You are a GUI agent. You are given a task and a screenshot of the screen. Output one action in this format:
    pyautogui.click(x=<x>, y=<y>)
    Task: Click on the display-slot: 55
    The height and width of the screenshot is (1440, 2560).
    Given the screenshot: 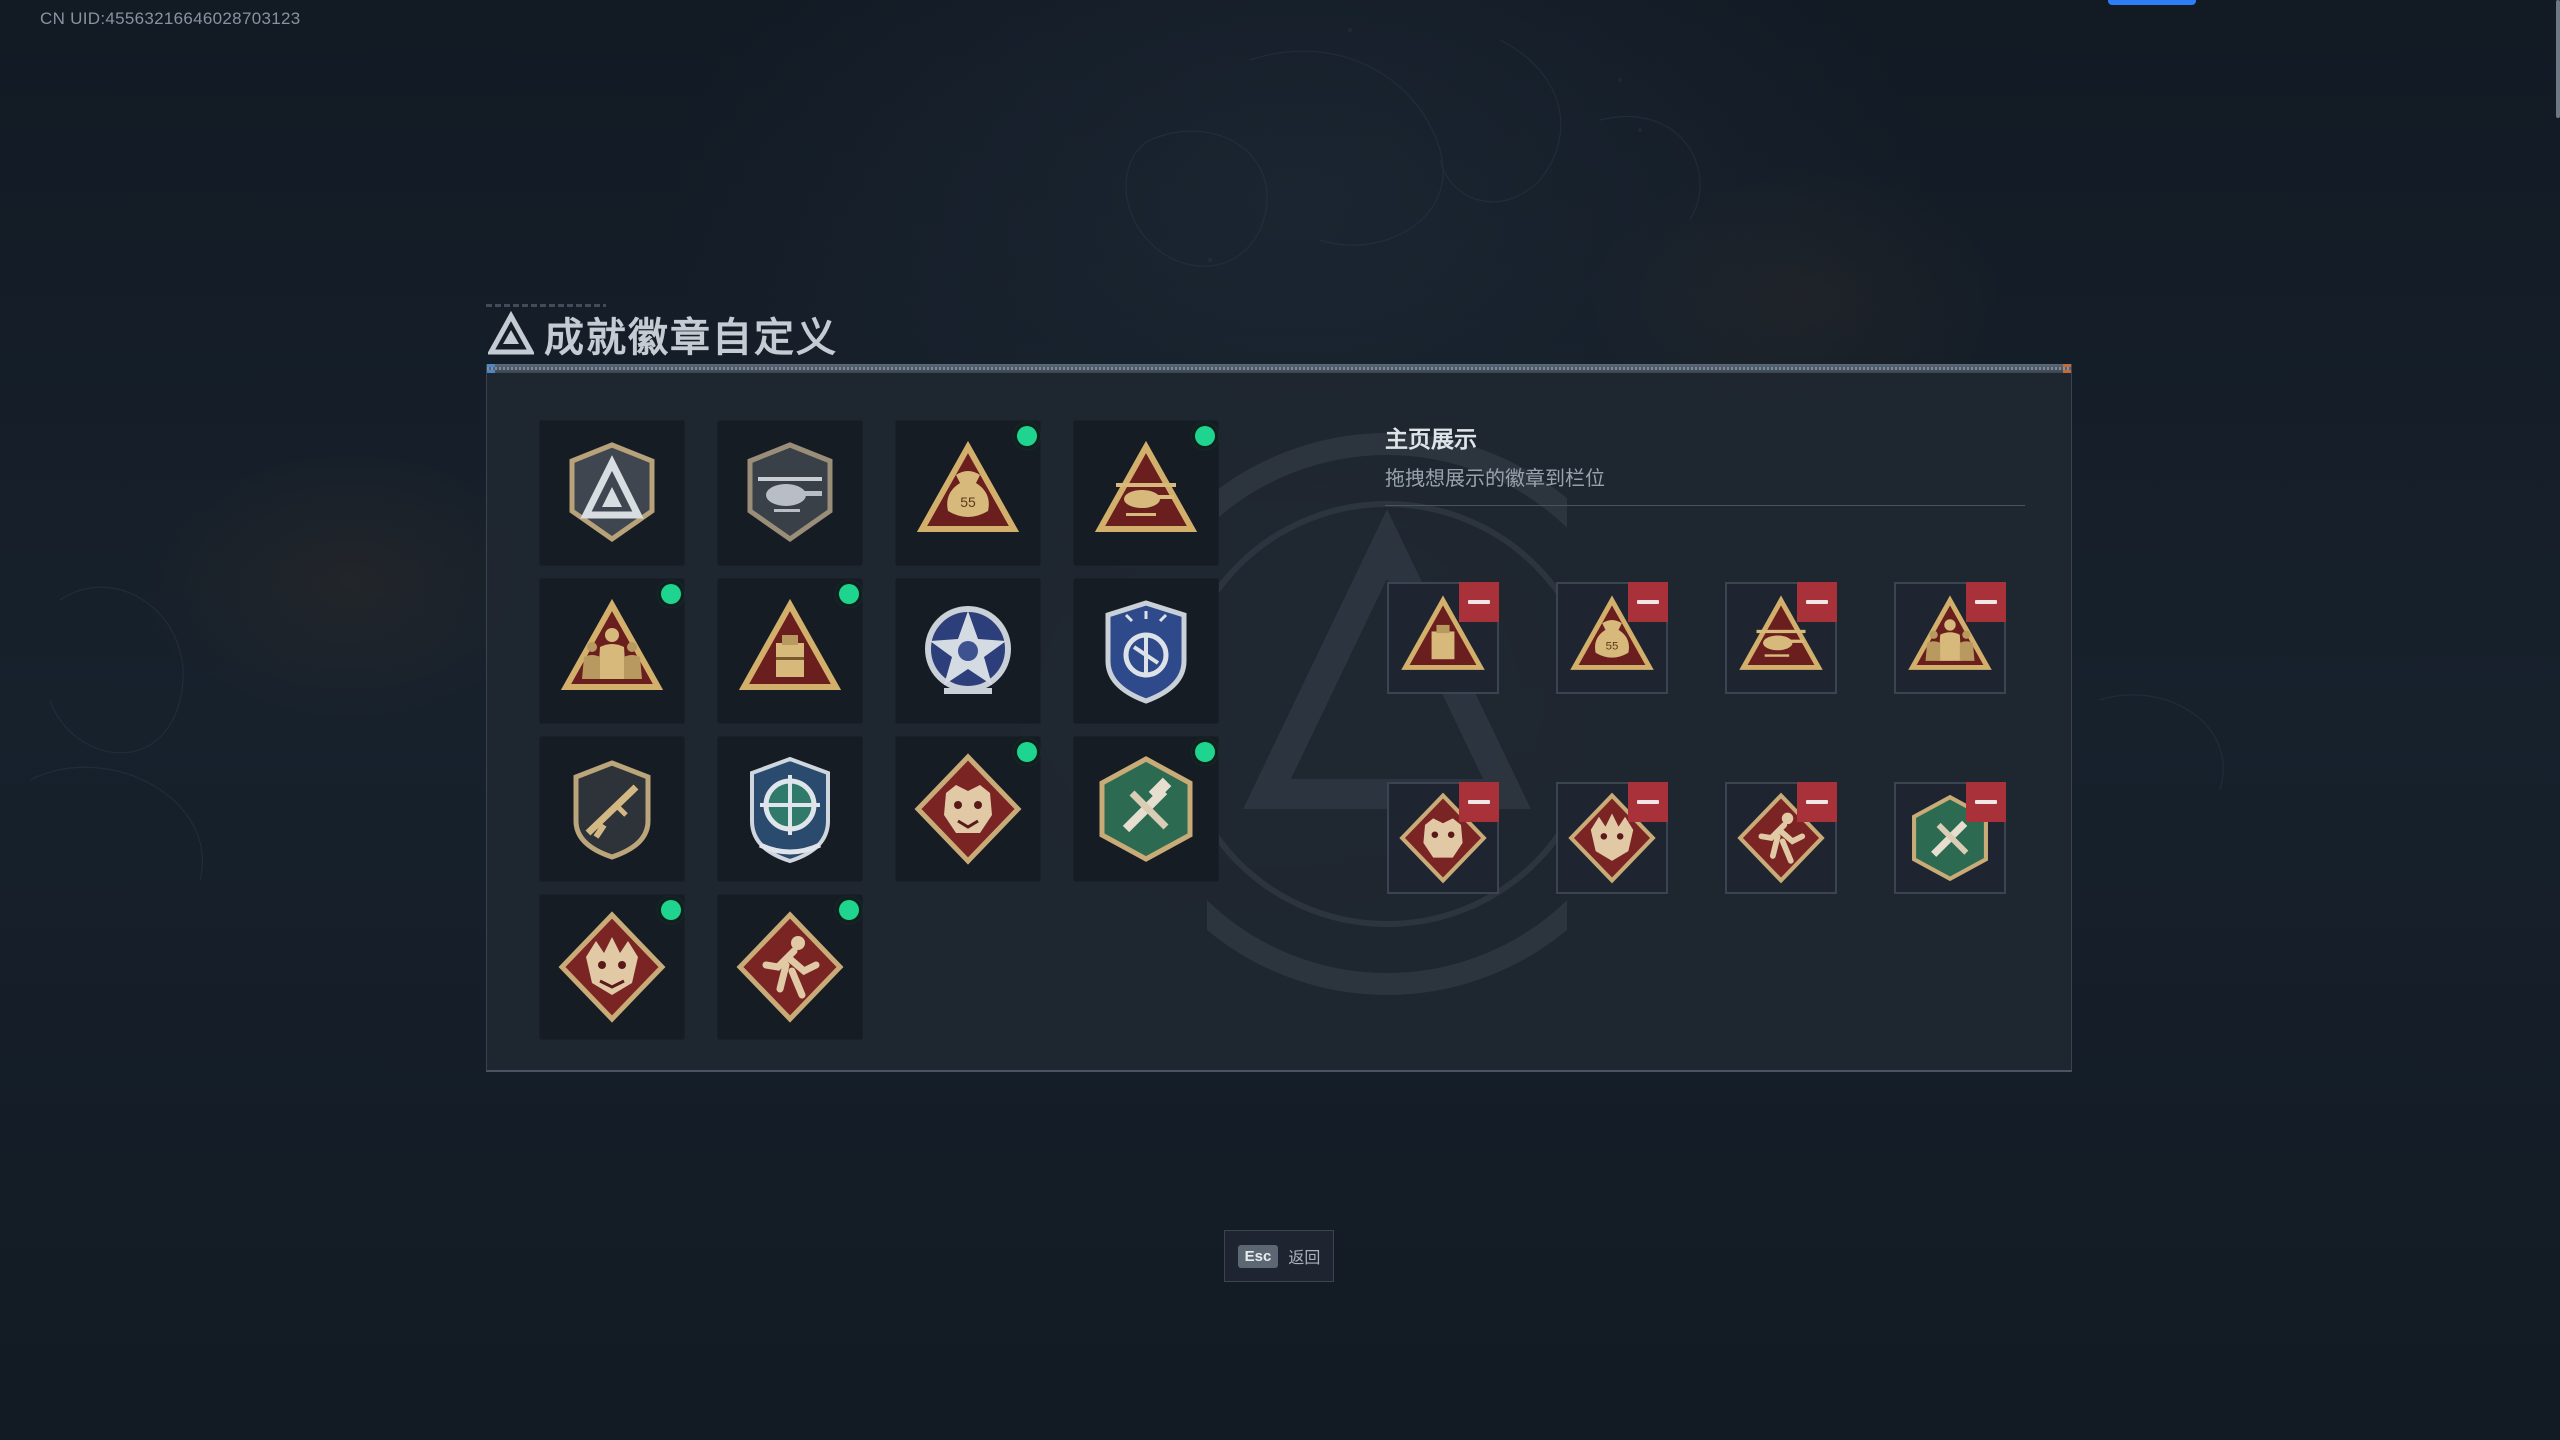 What is the action you would take?
    pyautogui.click(x=1612, y=638)
    